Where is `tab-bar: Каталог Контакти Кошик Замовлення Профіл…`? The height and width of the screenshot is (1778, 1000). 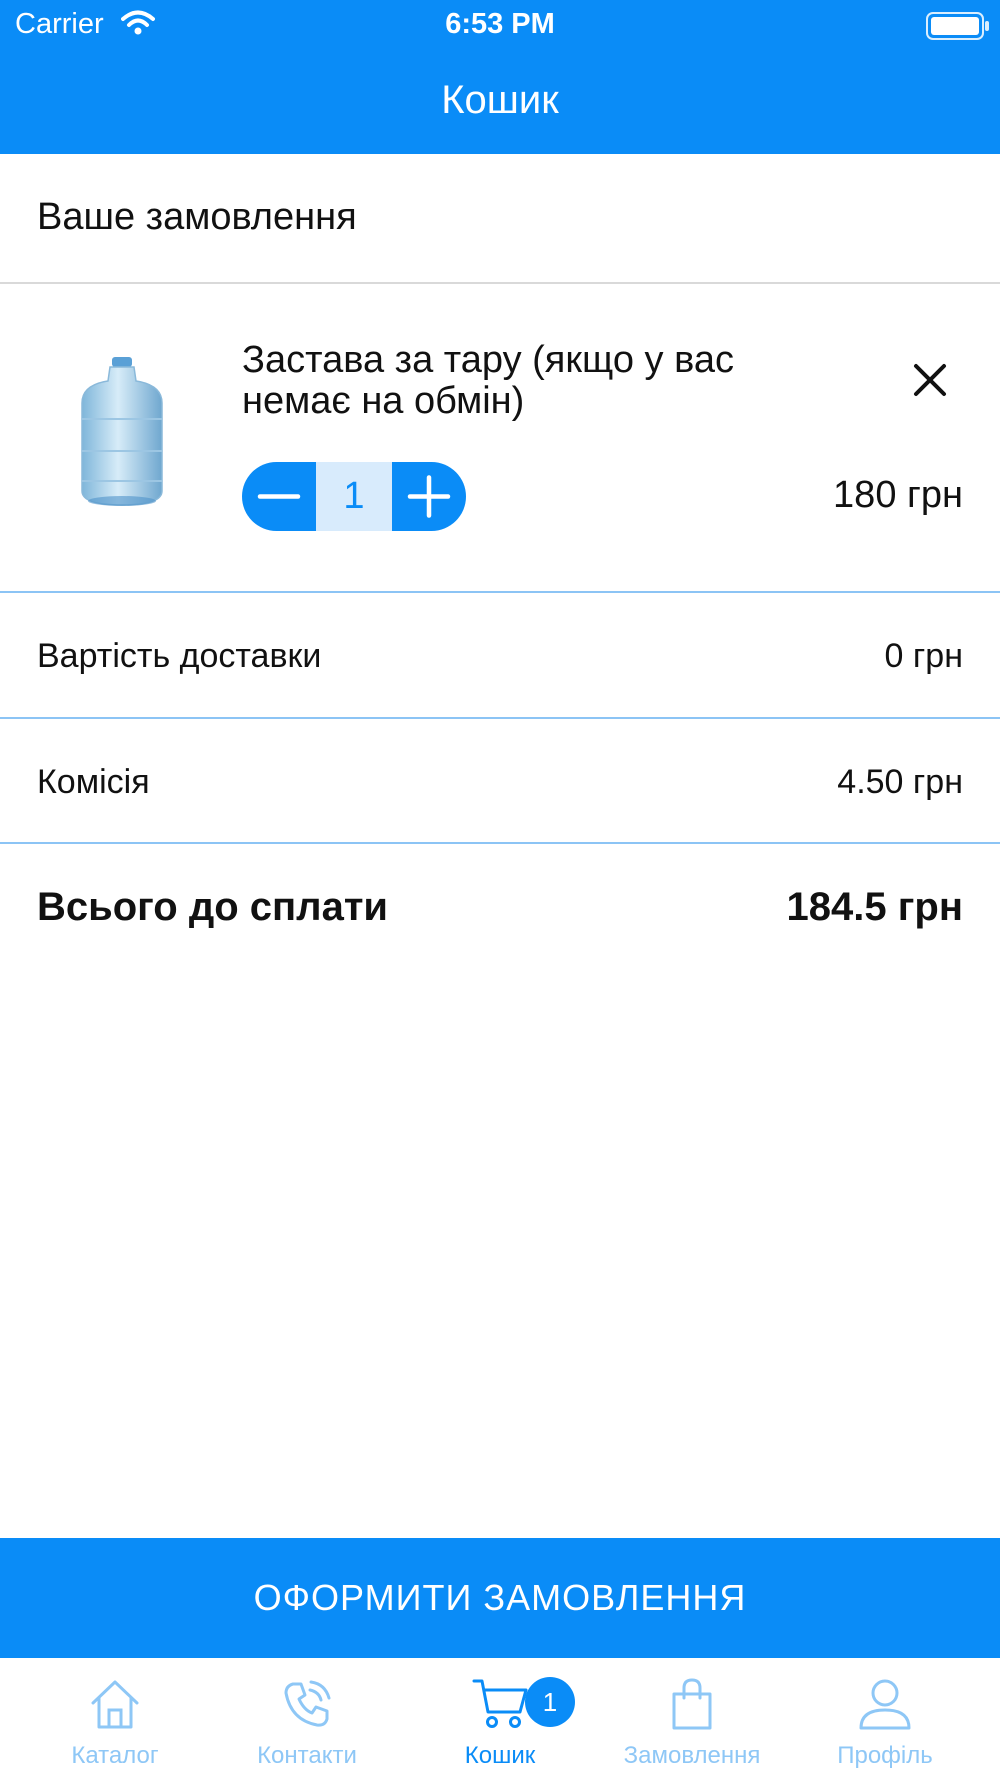 tab-bar: Каталог Контакти Кошик Замовлення Профіл… is located at coordinates (500, 1718).